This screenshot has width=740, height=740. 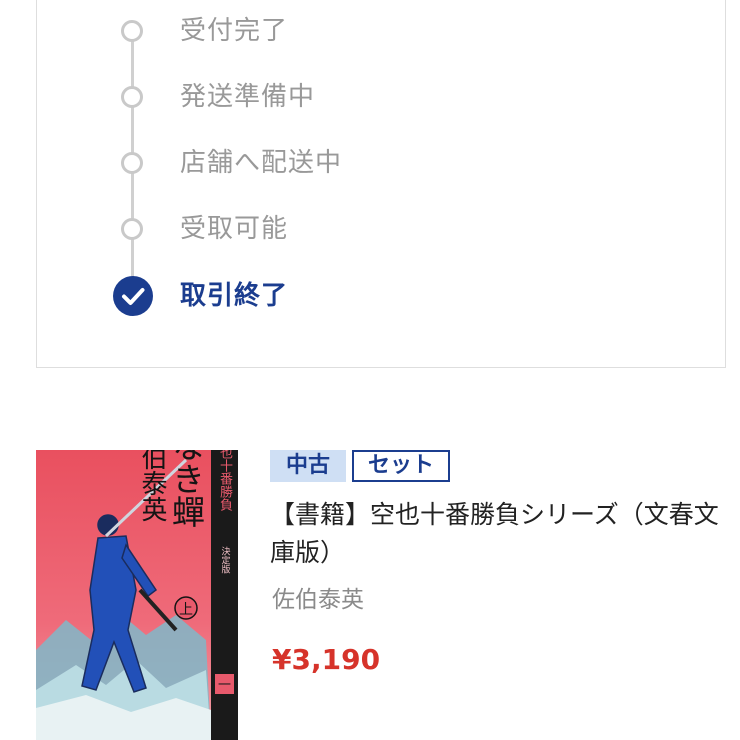 I want to click on status-step-received: 受付完了, so click(x=337, y=31).